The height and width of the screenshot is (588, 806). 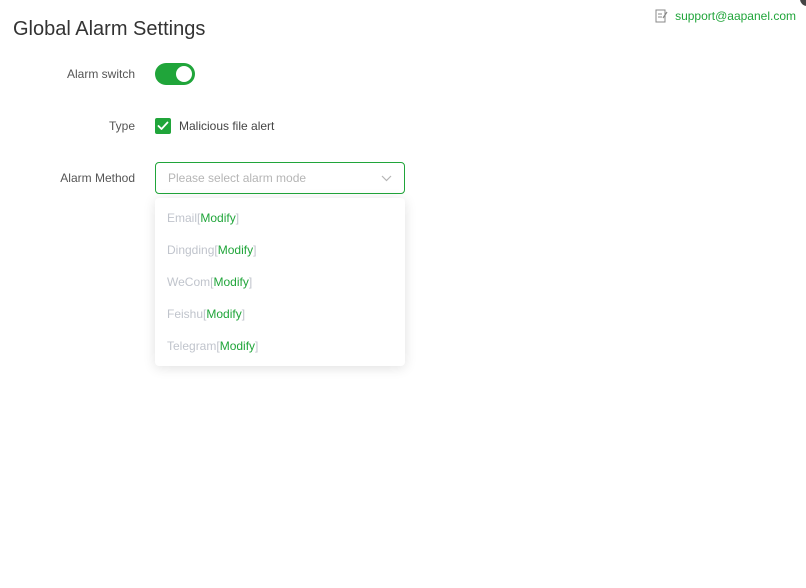 What do you see at coordinates (280, 346) in the screenshot?
I see `option-telegram: Telegram[Modify]` at bounding box center [280, 346].